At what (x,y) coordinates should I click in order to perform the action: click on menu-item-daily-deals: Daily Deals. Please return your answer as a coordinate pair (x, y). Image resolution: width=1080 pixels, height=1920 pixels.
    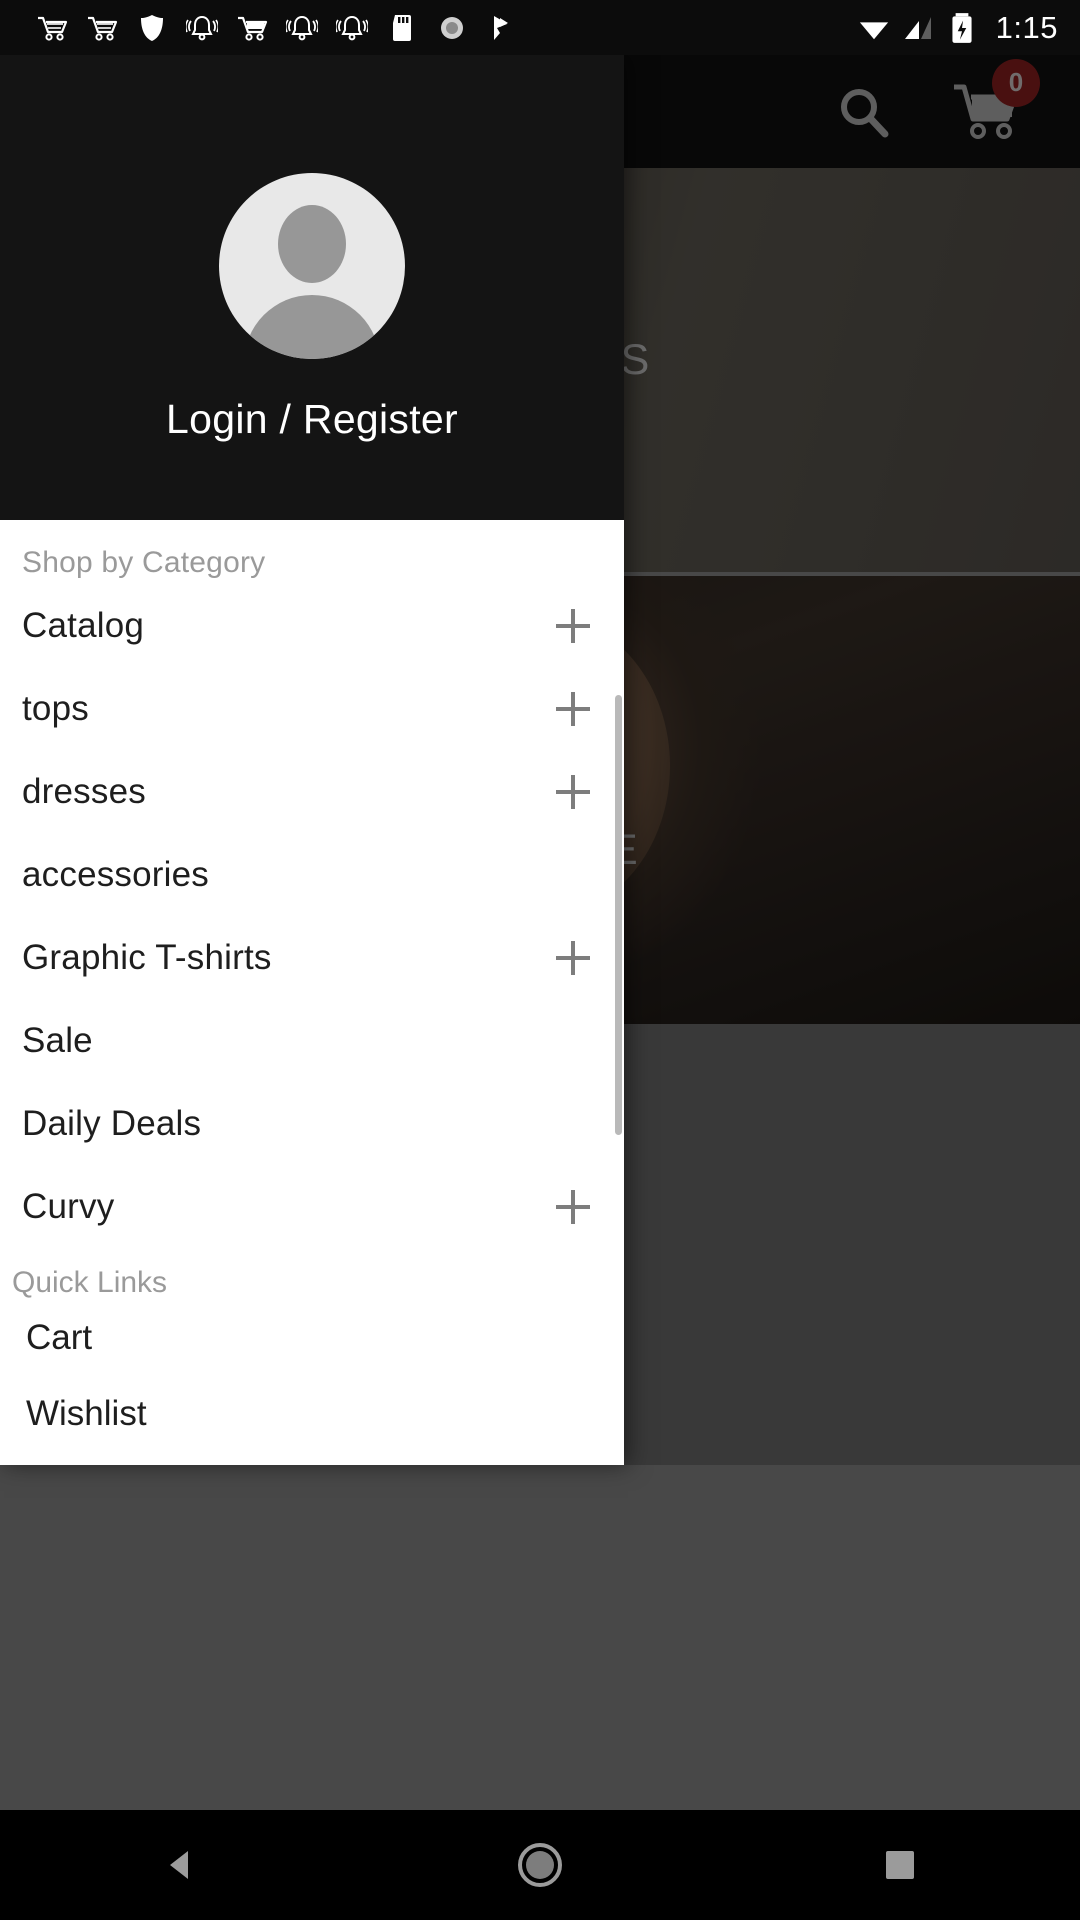
    Looking at the image, I should click on (312, 1123).